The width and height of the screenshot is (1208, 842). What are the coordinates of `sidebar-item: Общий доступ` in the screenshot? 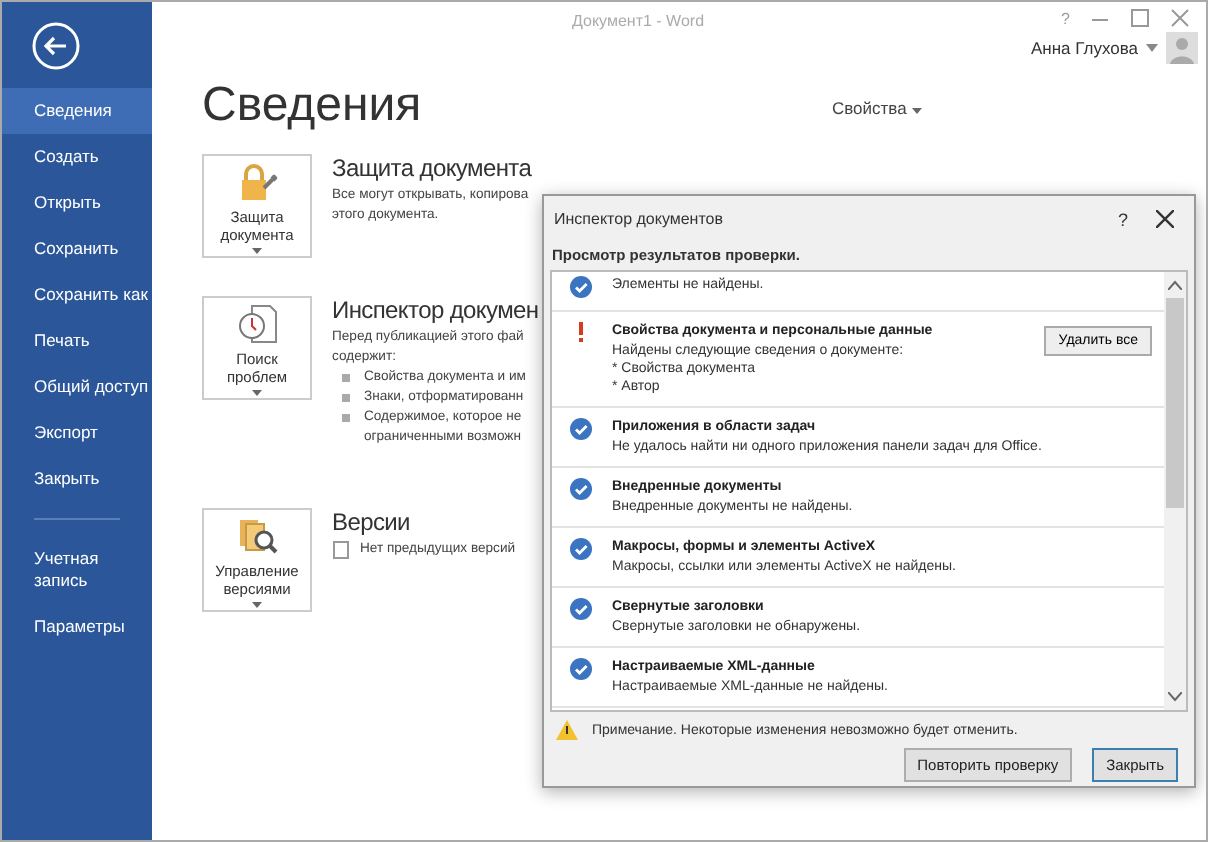 It's located at (77, 387).